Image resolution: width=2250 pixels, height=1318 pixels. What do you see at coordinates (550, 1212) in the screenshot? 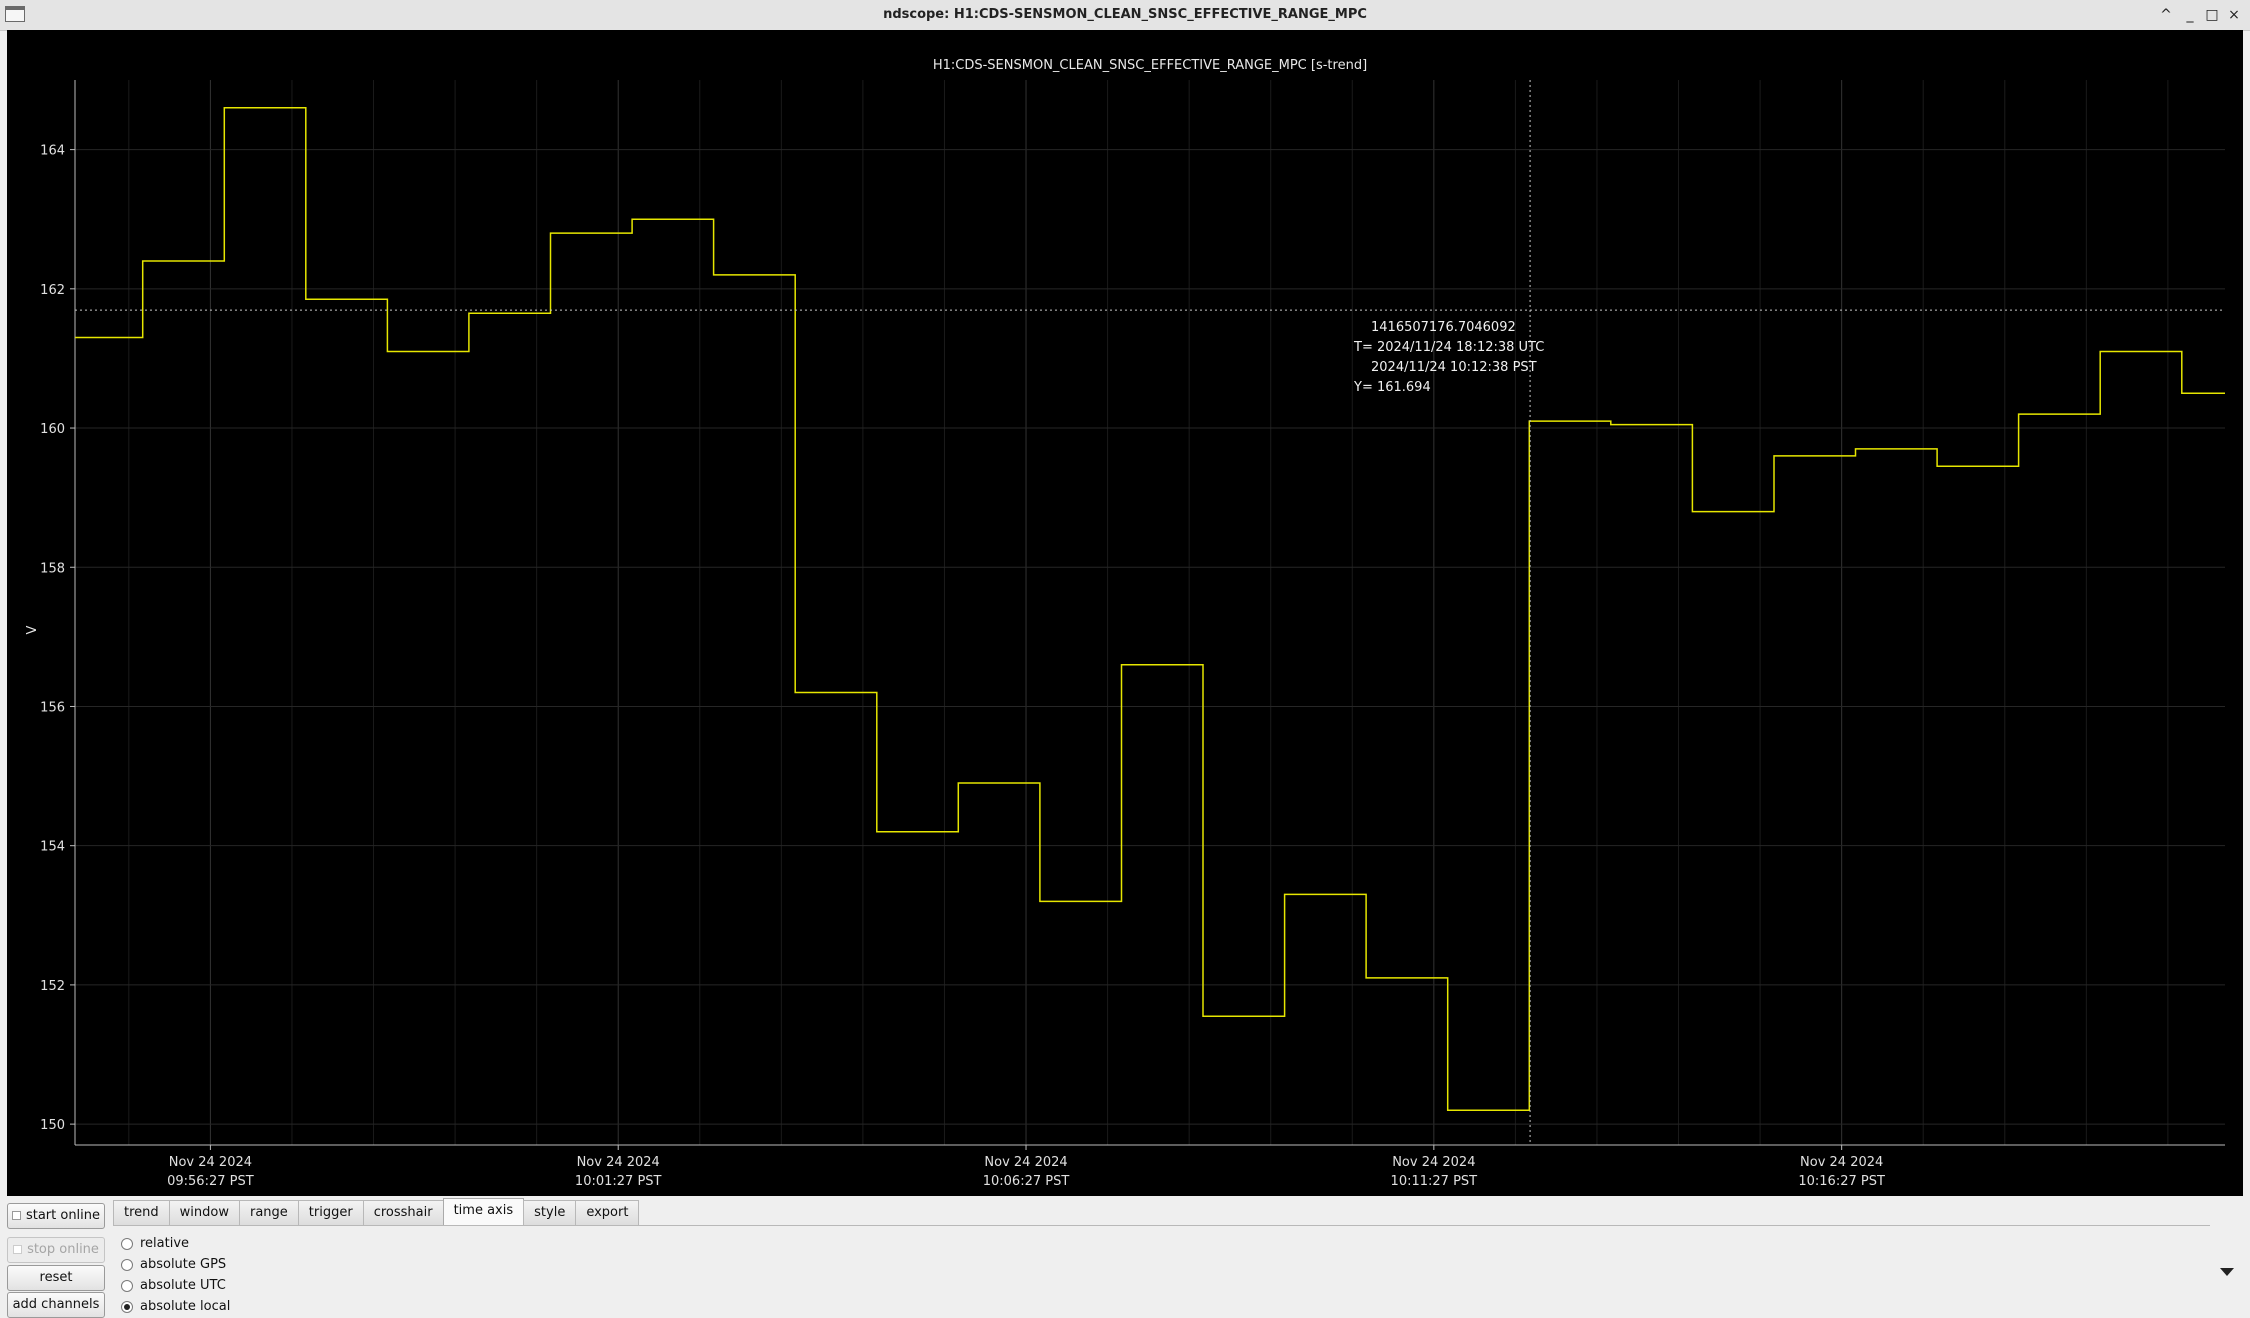
I see `tab-style: style` at bounding box center [550, 1212].